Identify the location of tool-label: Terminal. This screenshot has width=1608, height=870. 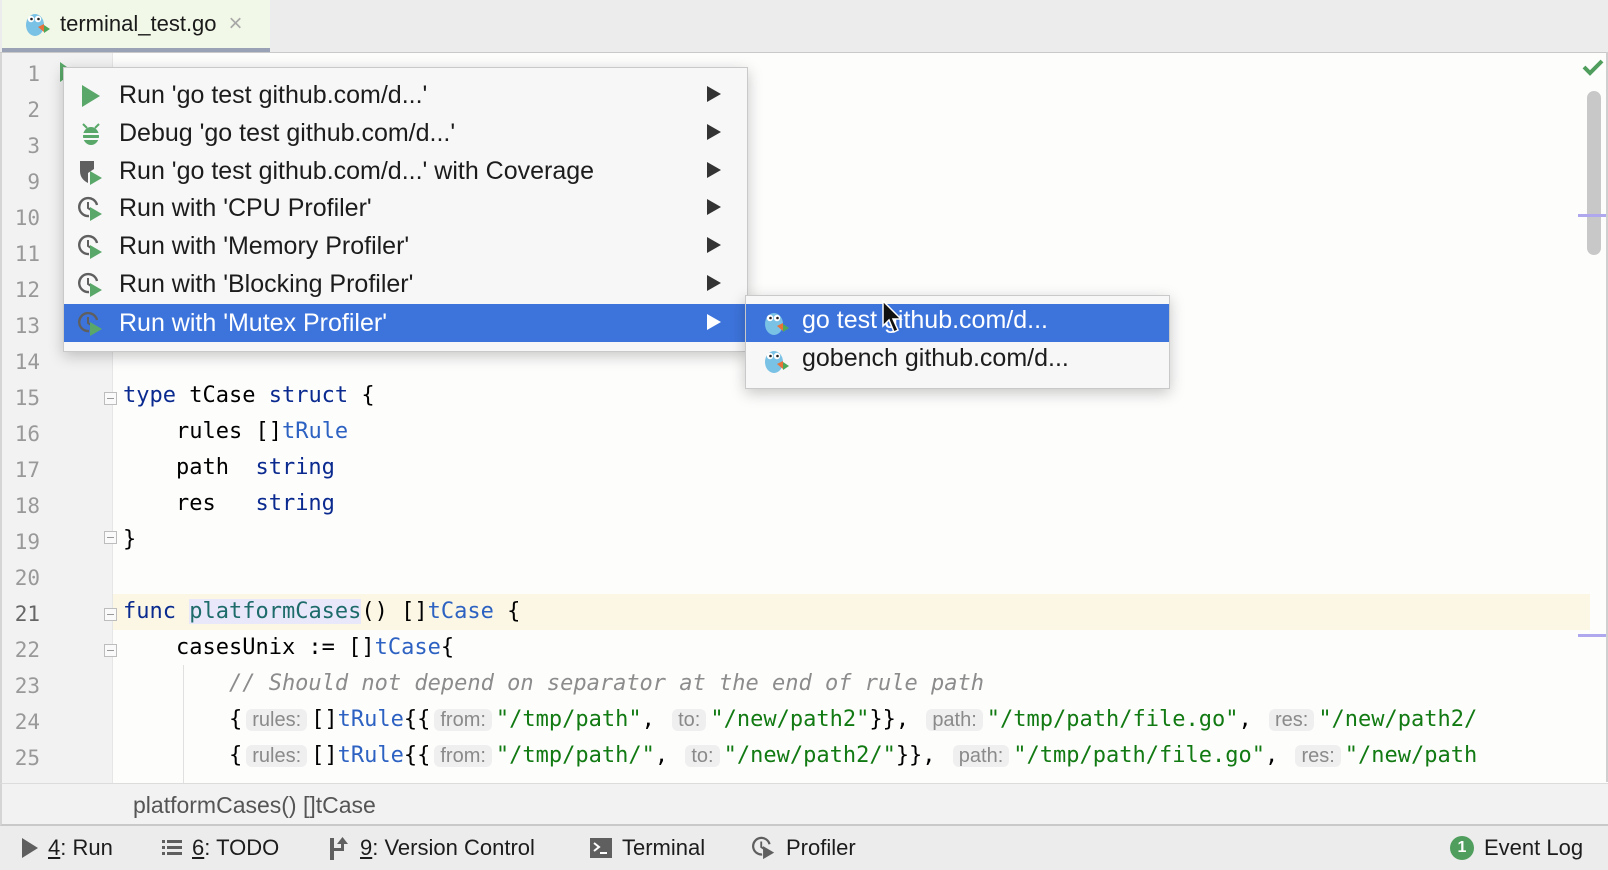
(664, 847).